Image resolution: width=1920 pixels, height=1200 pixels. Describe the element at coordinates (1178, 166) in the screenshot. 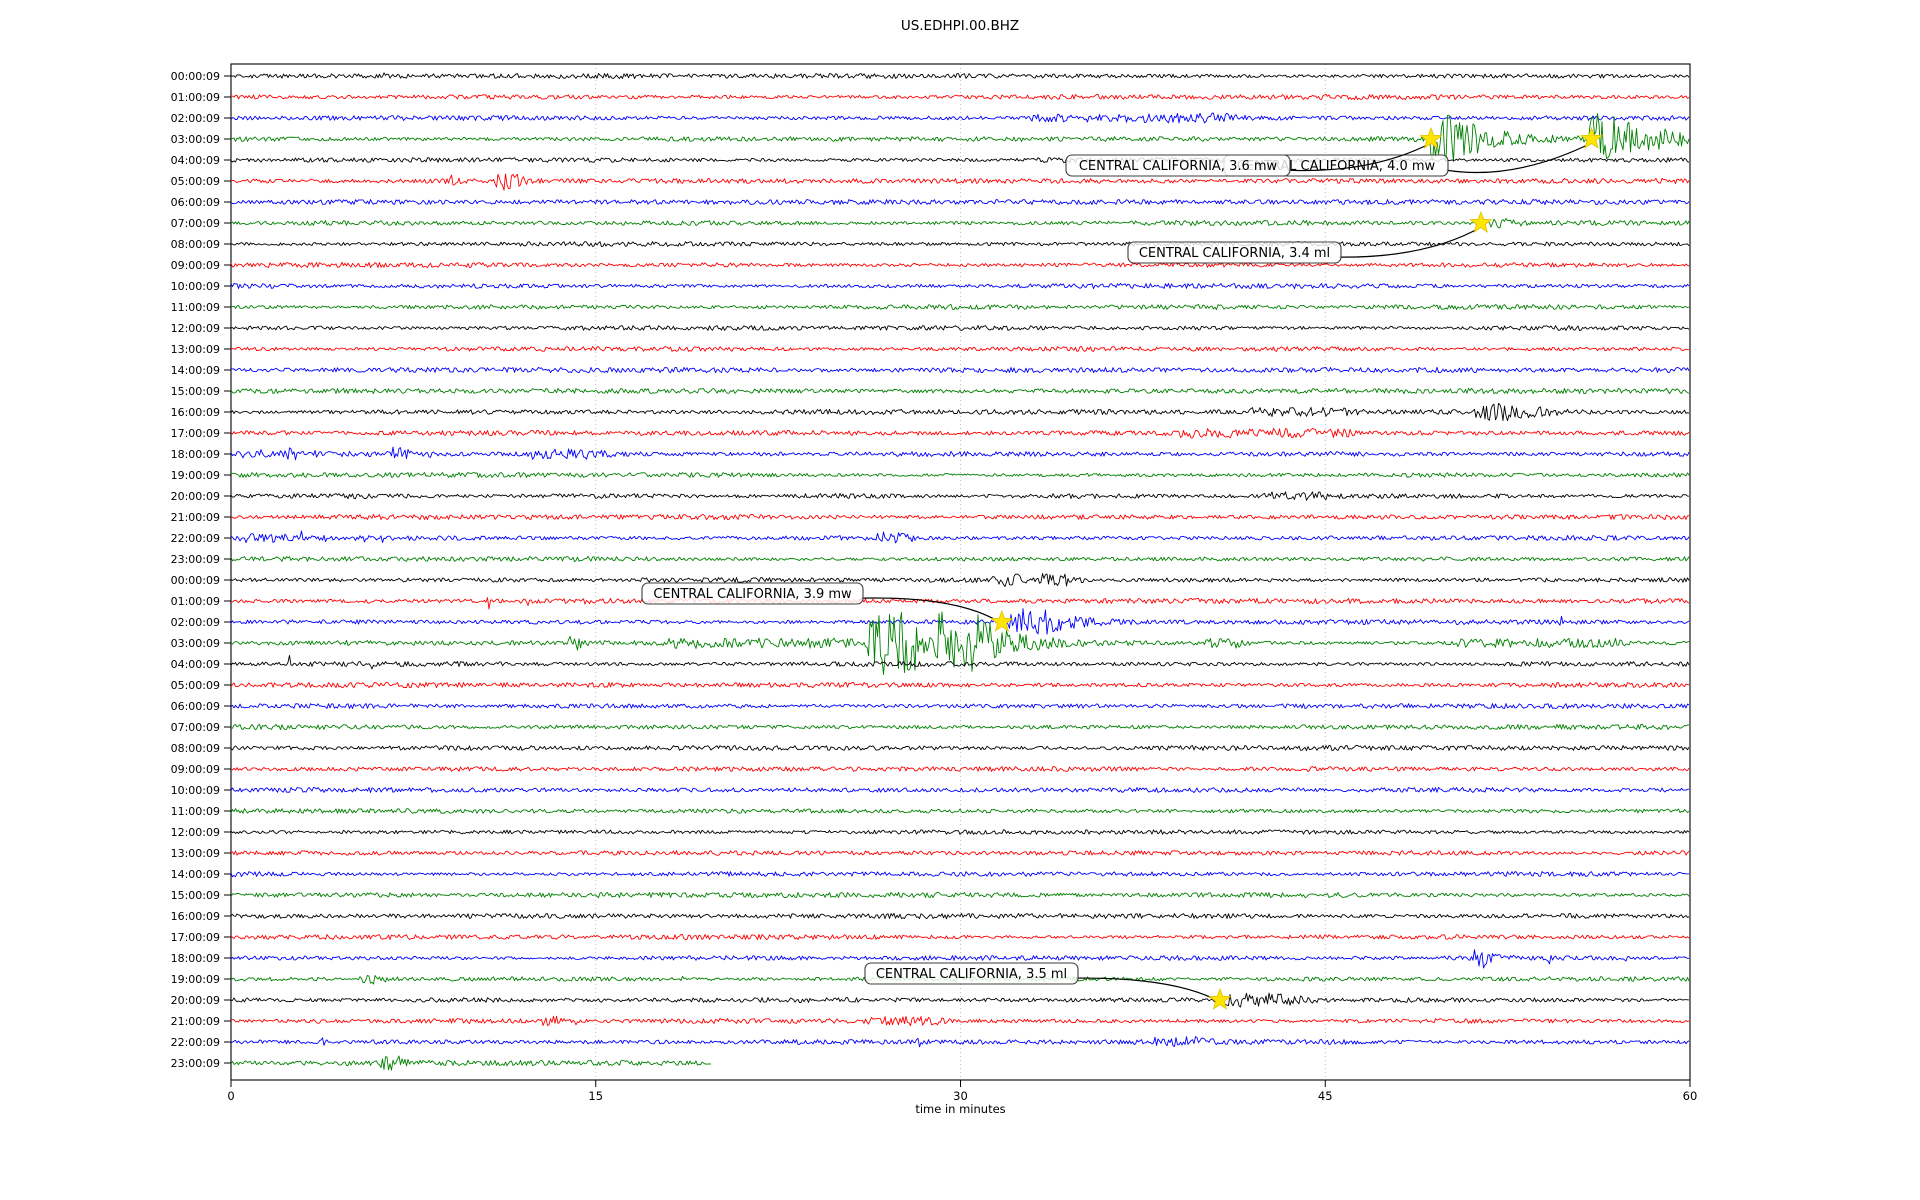

I see `annotation-label: CENTRAL CALIFORNIA, 3.6 mw` at that location.